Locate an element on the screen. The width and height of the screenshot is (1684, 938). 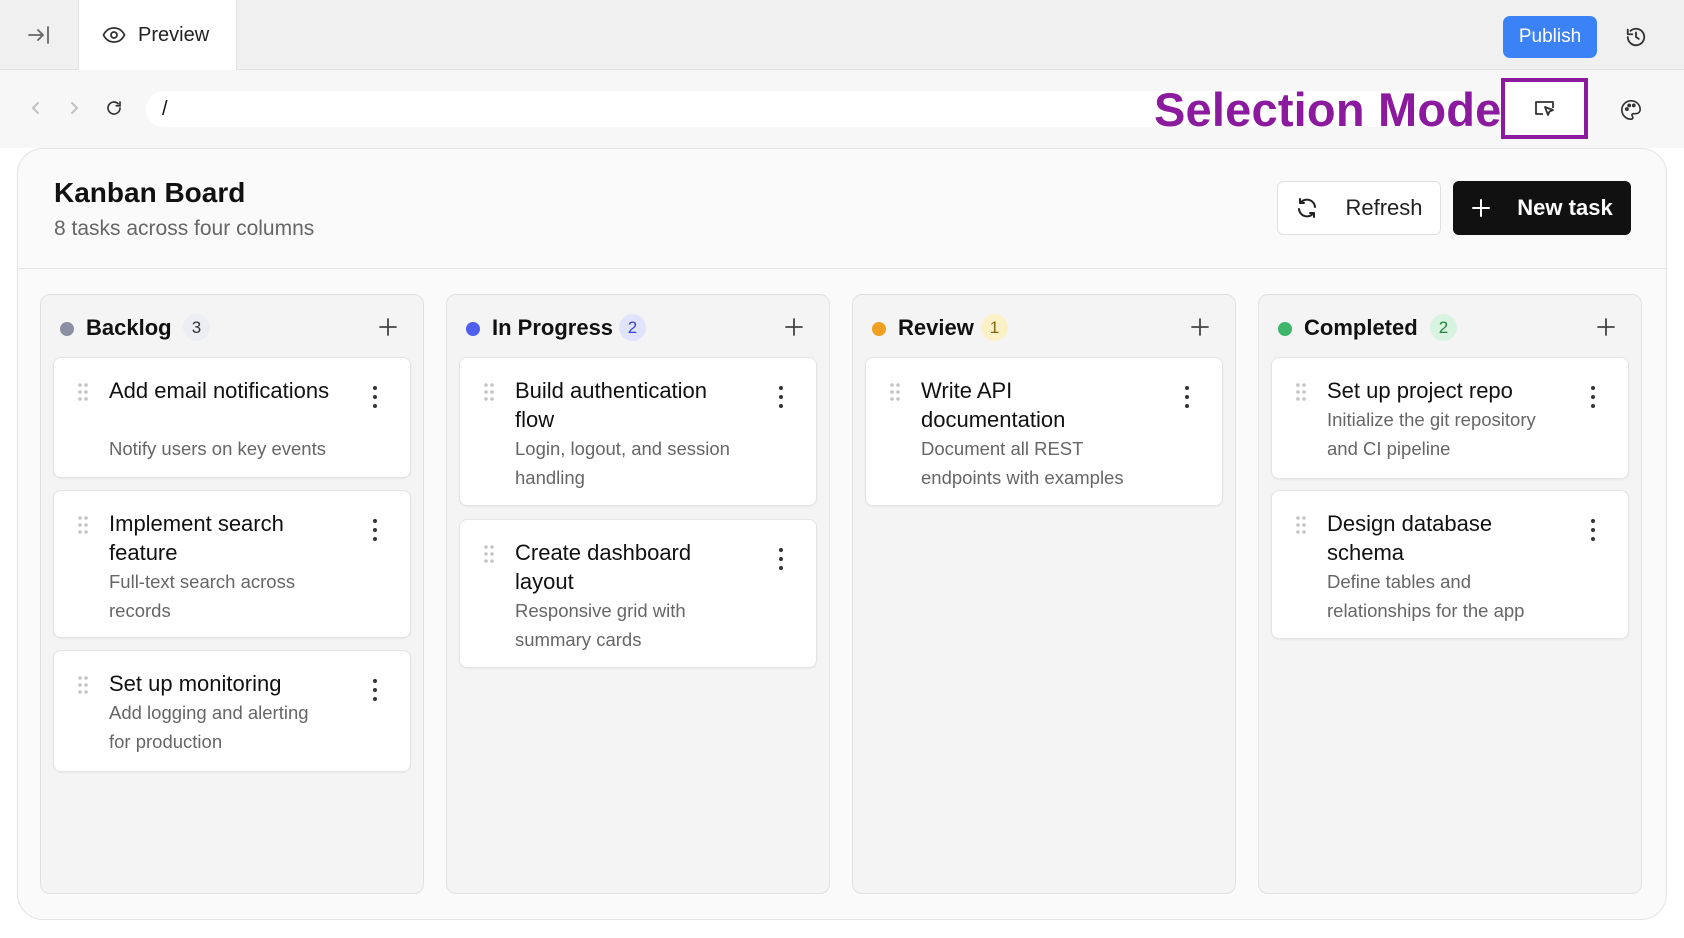
collapse-sidebar-button is located at coordinates (39, 35).